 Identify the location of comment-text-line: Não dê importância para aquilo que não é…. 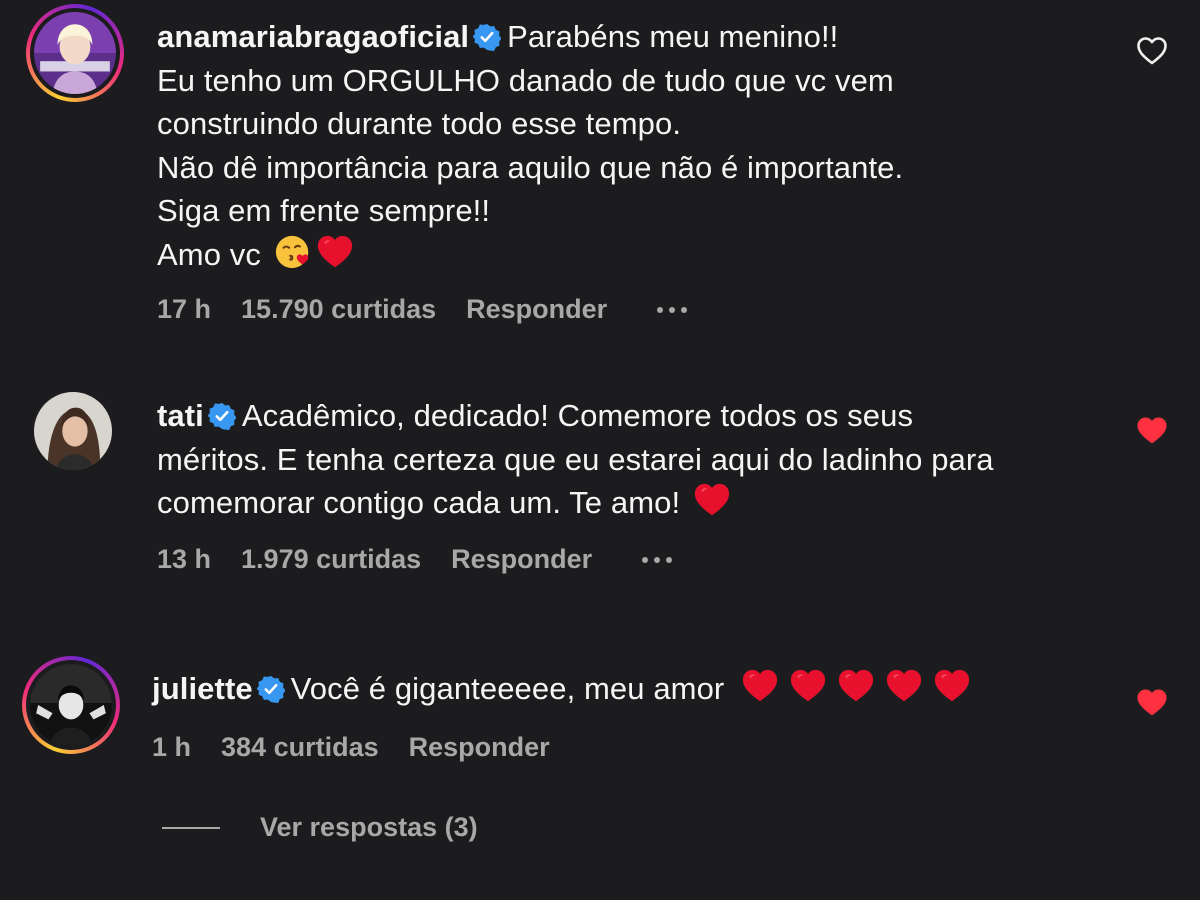
(530, 167).